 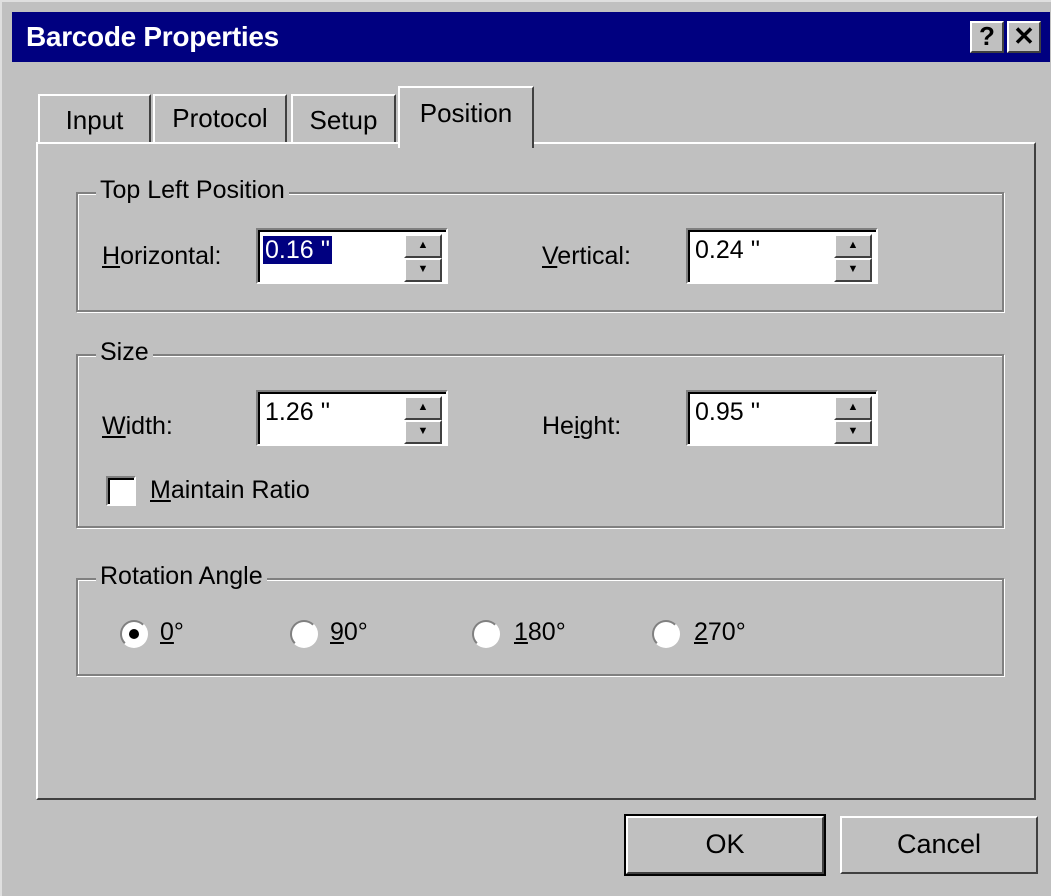 I want to click on help-button: ?, so click(x=987, y=37).